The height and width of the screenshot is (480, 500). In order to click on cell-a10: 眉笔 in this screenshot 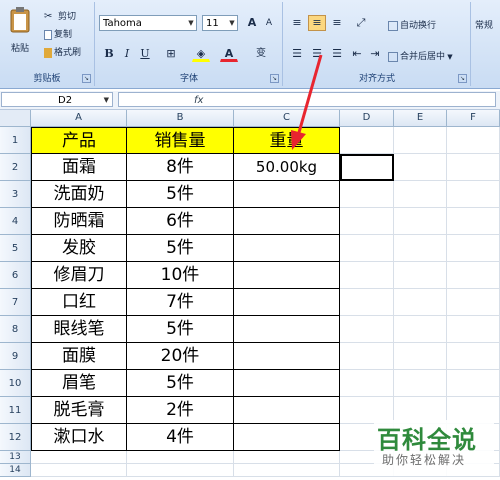, I will do `click(79, 383)`.